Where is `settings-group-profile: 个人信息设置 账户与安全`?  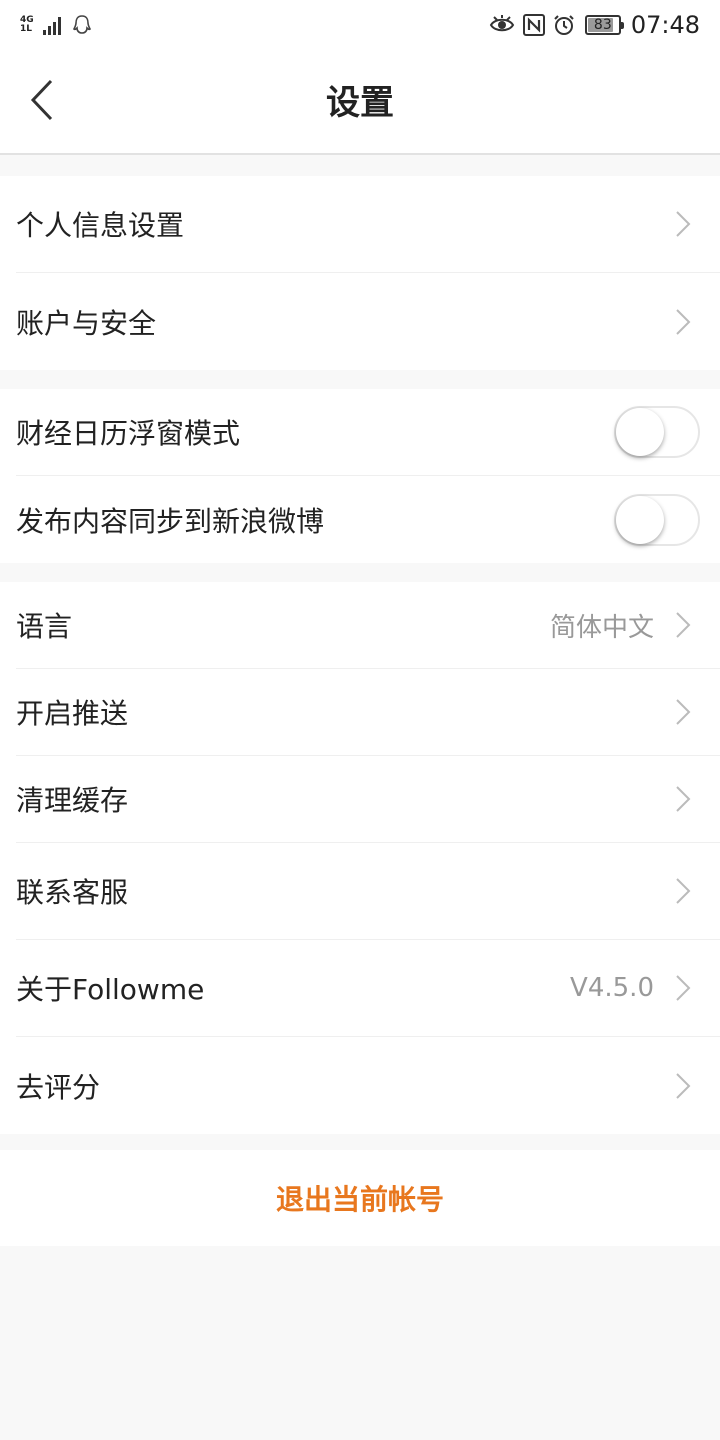 settings-group-profile: 个人信息设置 账户与安全 is located at coordinates (360, 273).